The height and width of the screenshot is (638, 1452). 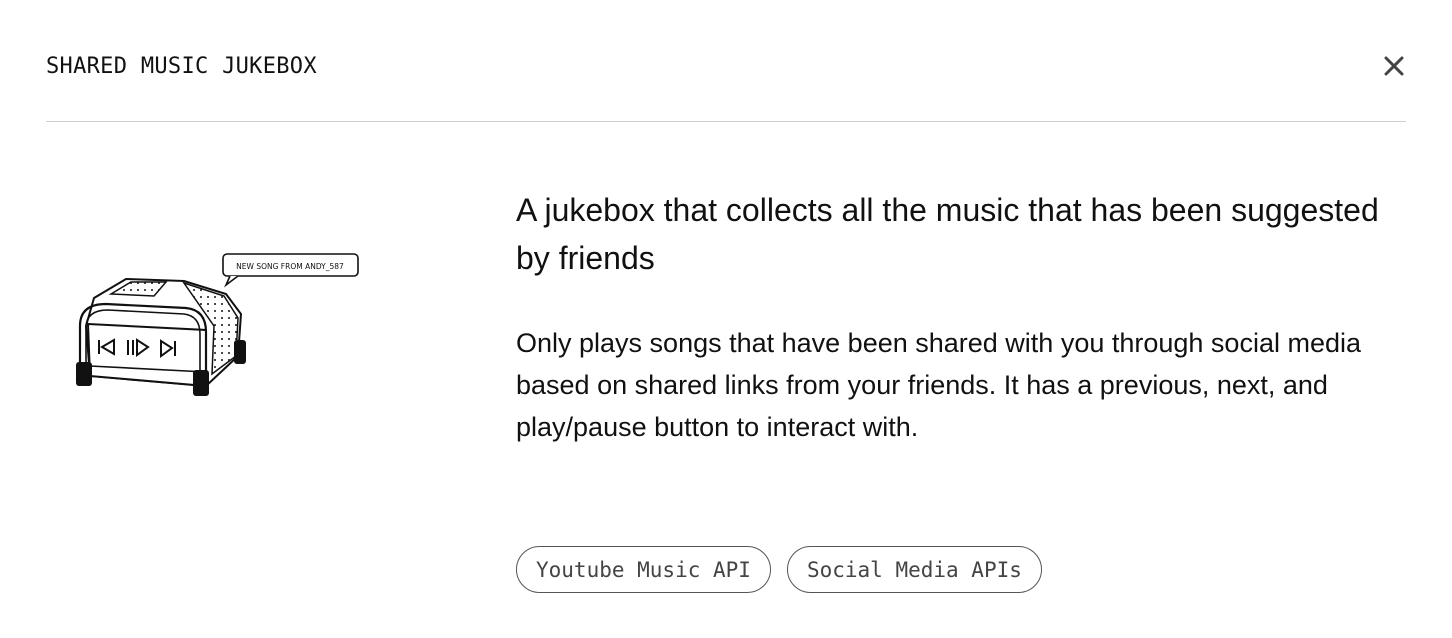 I want to click on jukebox-drawing: NEW SONG FROM ANDY_587, so click(x=217, y=324).